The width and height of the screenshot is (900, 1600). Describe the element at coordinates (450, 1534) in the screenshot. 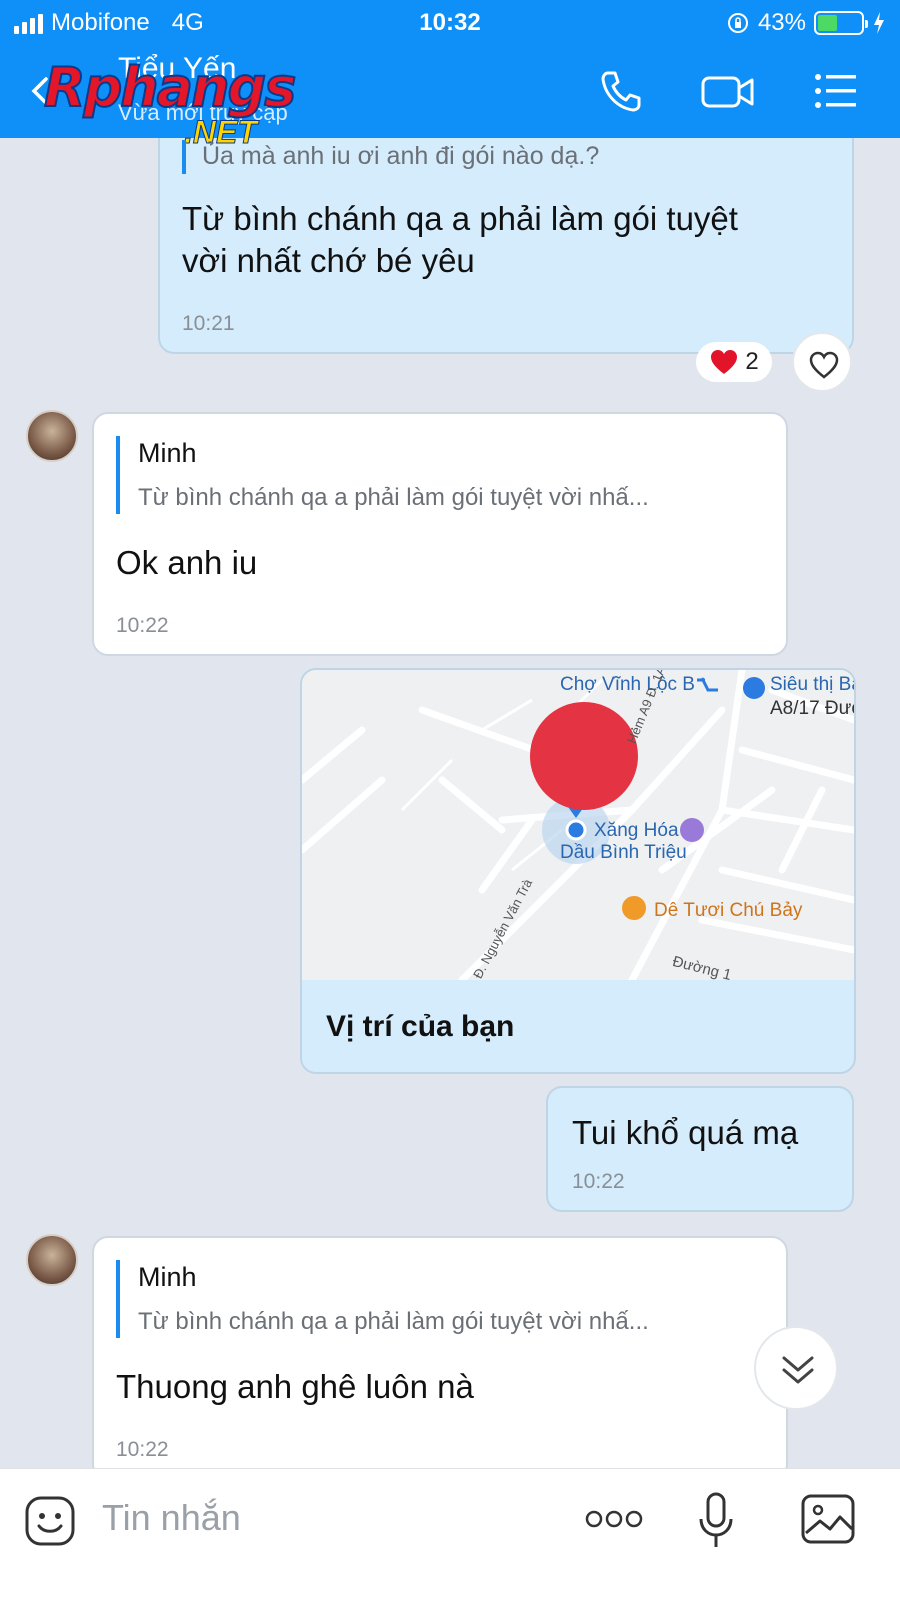

I see `message-input-bar: Tin nhắn` at that location.